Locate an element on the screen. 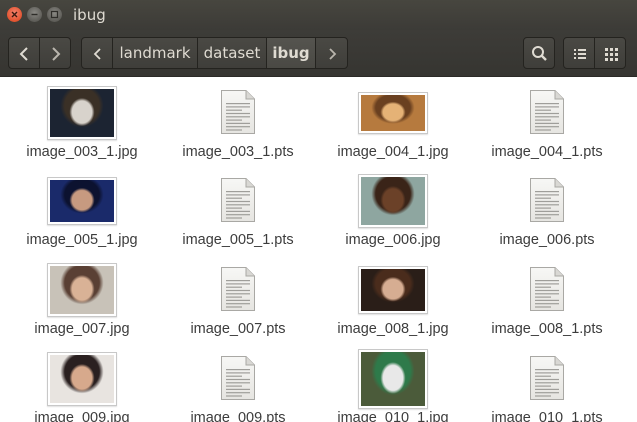 This screenshot has width=637, height=422. list-view-icon is located at coordinates (580, 54).